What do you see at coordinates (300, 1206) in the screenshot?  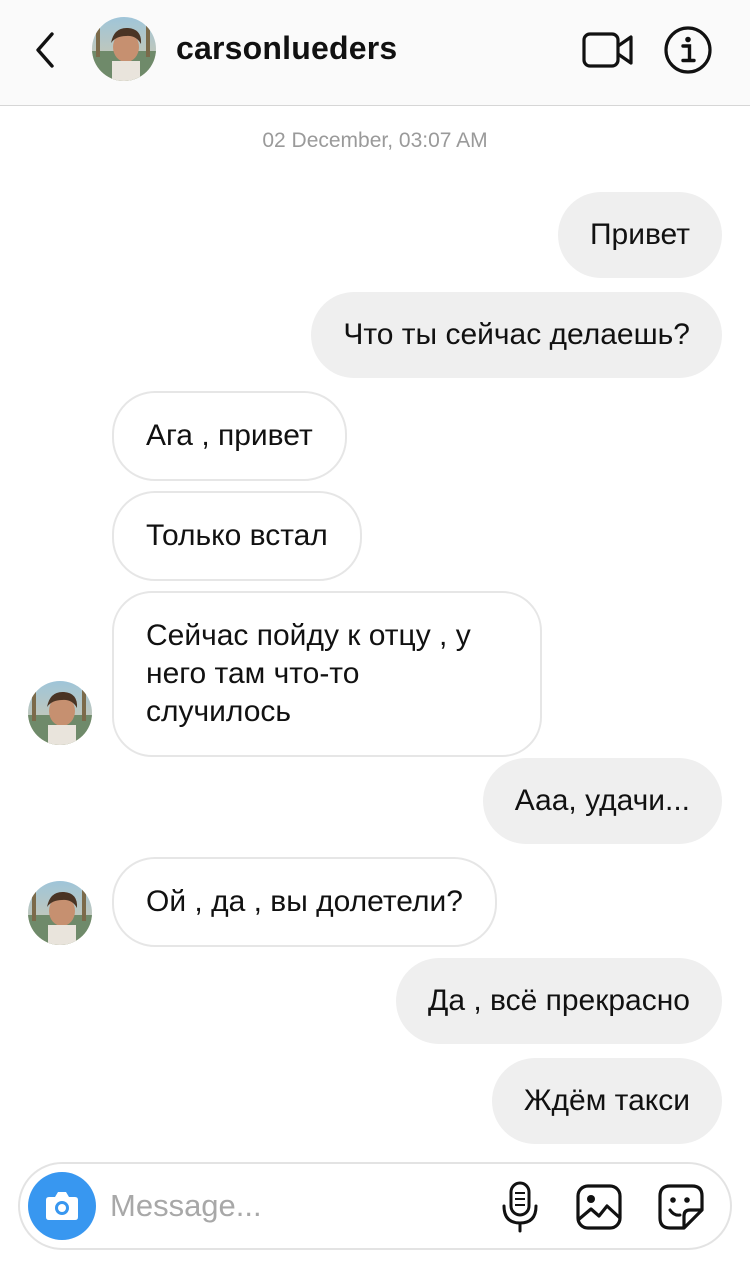 I see `message-input` at bounding box center [300, 1206].